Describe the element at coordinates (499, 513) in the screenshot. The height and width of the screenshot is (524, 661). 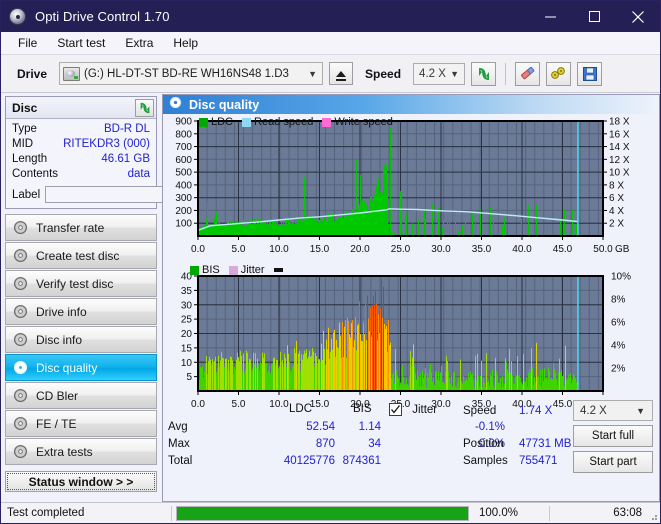
I see `progress-percent: 100.0%` at that location.